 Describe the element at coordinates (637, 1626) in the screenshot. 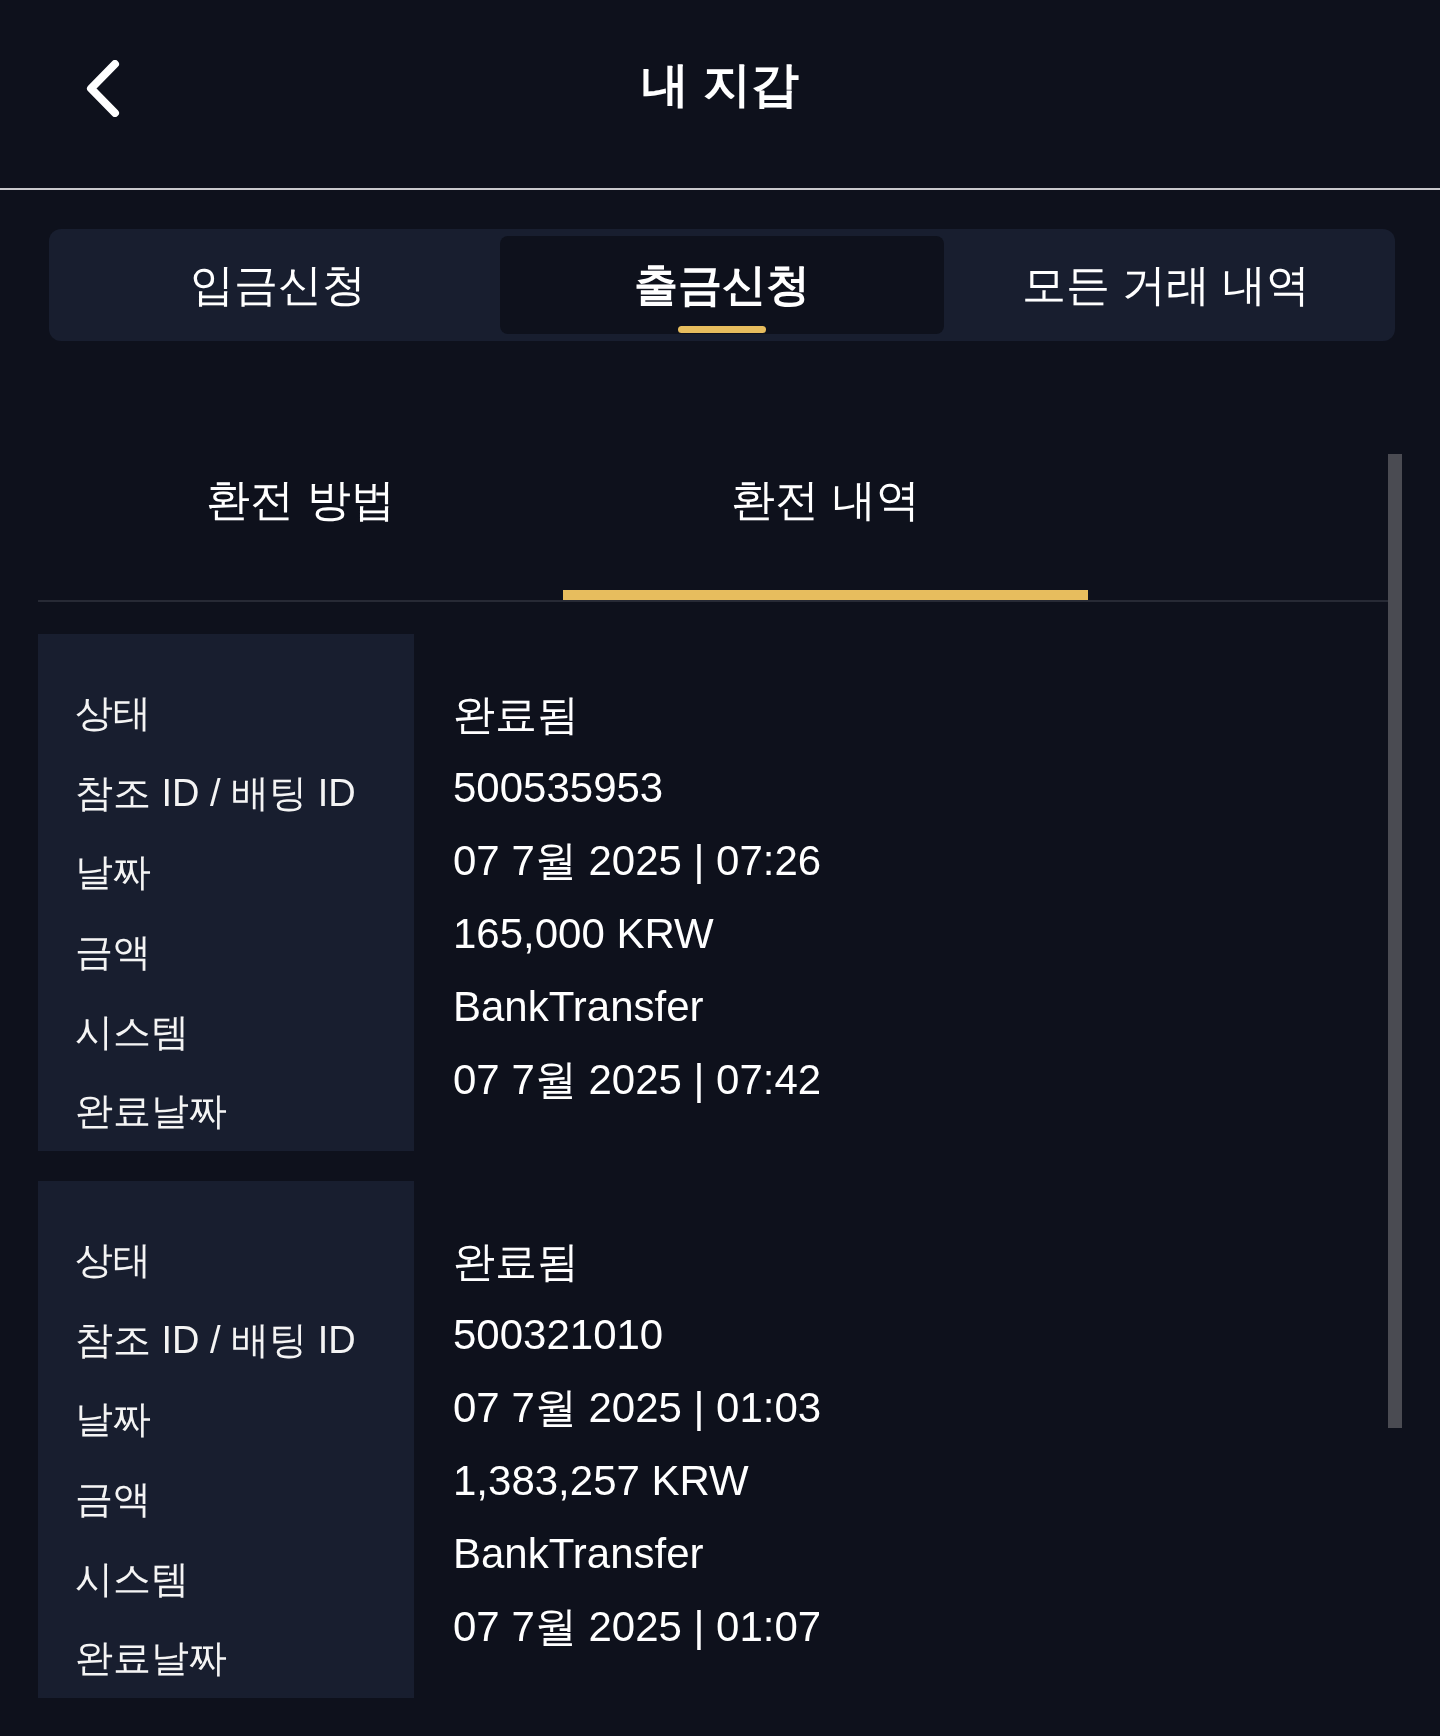

I see `field-value: 07 7월 2025 | 01:07` at that location.